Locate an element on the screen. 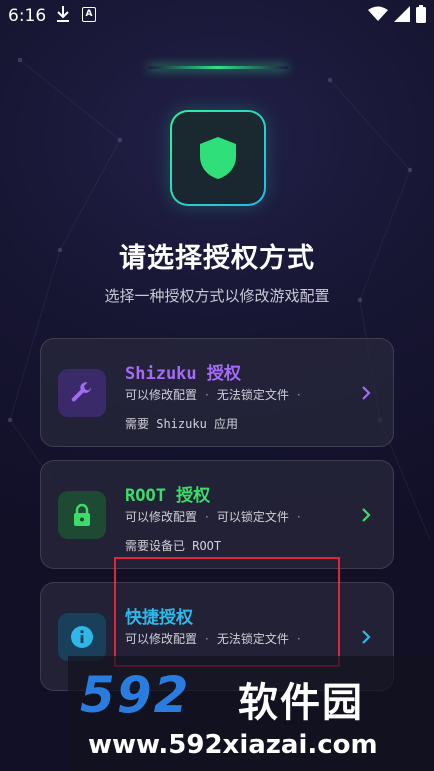 This screenshot has height=771, width=434. info-icon is located at coordinates (82, 637).